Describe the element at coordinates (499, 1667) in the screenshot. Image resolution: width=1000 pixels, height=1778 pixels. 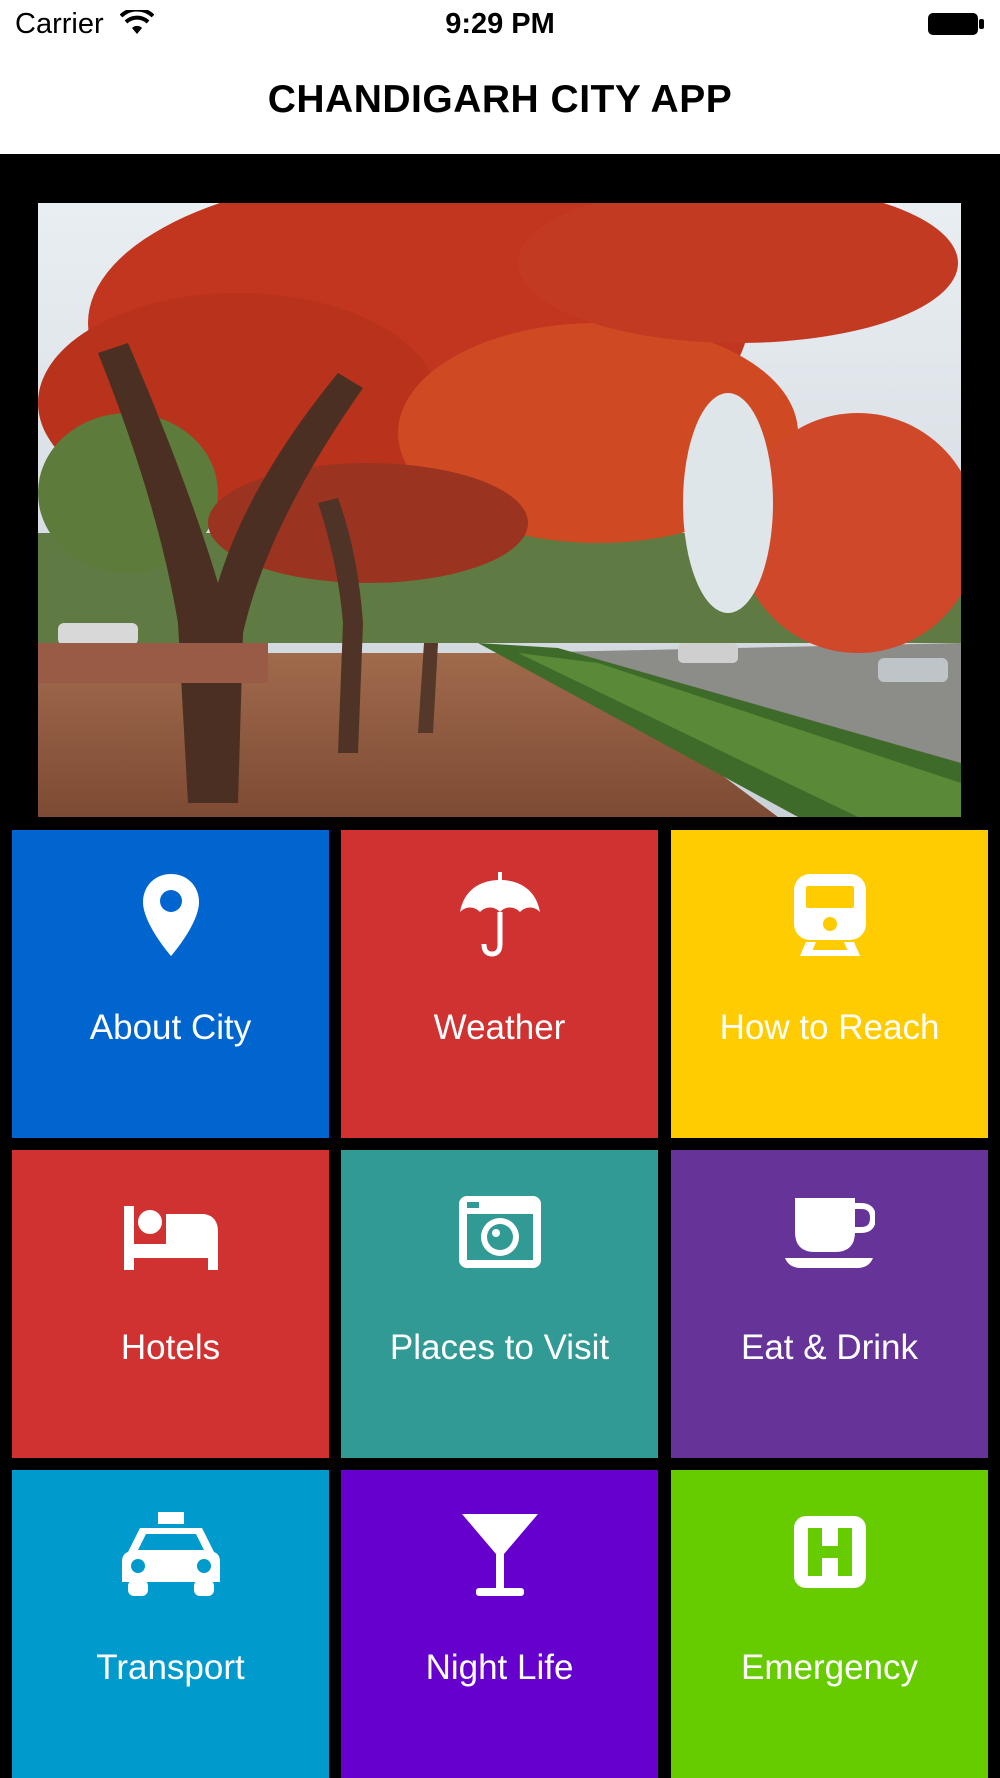
I see `tile-label: Night Life` at that location.